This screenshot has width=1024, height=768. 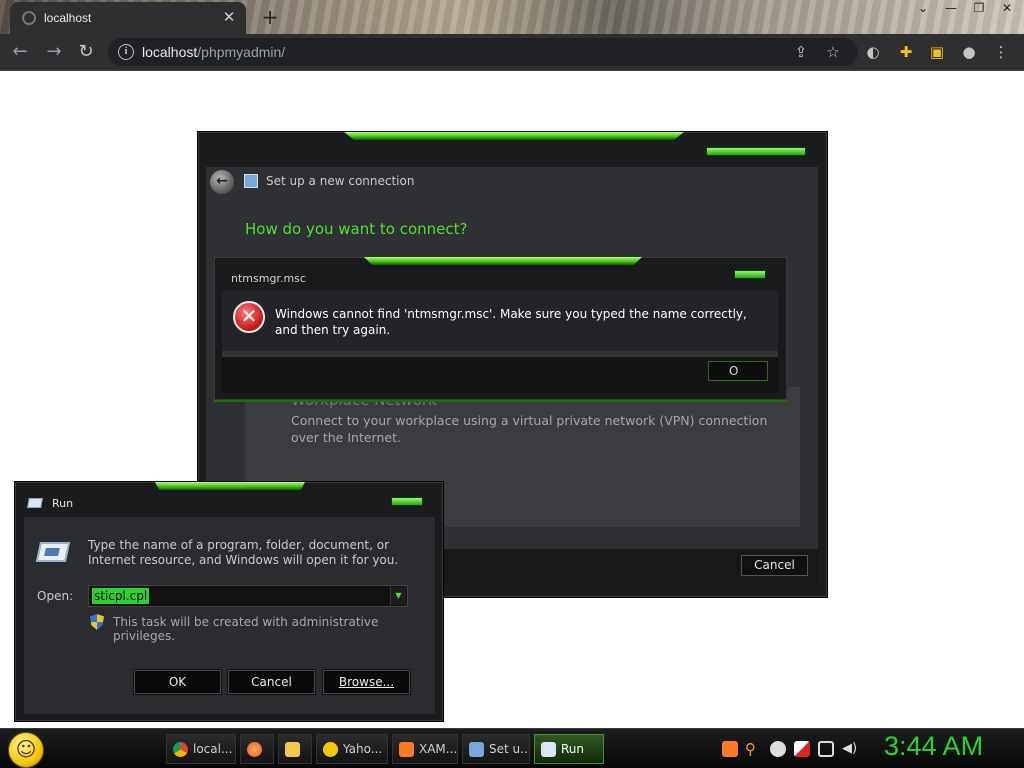 What do you see at coordinates (63, 503) in the screenshot?
I see `run-title: Run` at bounding box center [63, 503].